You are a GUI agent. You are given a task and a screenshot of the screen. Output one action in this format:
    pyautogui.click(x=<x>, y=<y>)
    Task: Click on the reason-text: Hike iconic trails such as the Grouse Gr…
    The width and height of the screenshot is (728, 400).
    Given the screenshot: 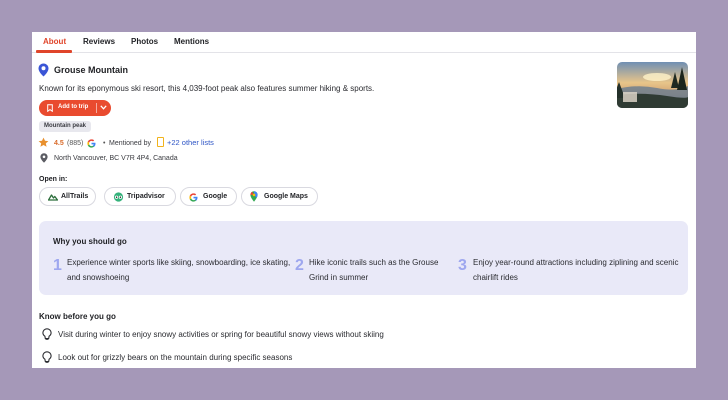 What is the action you would take?
    pyautogui.click(x=374, y=270)
    